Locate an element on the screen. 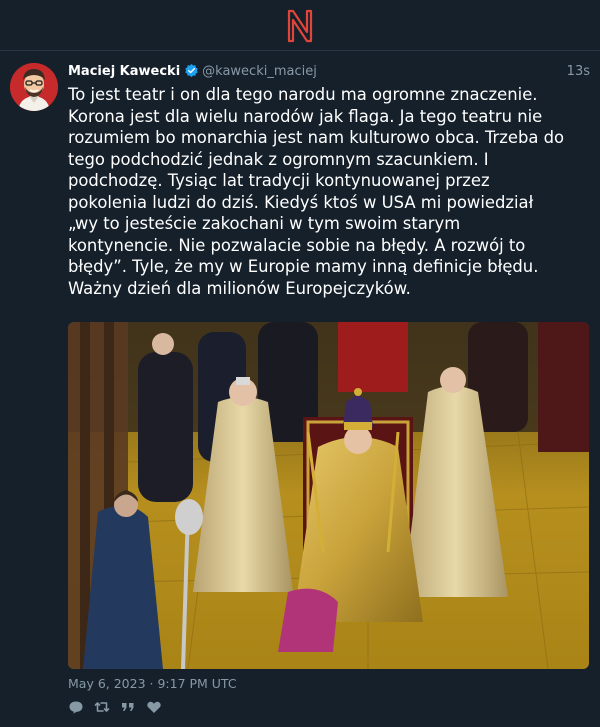 This screenshot has height=727, width=600. verified-badge-icon is located at coordinates (191, 70).